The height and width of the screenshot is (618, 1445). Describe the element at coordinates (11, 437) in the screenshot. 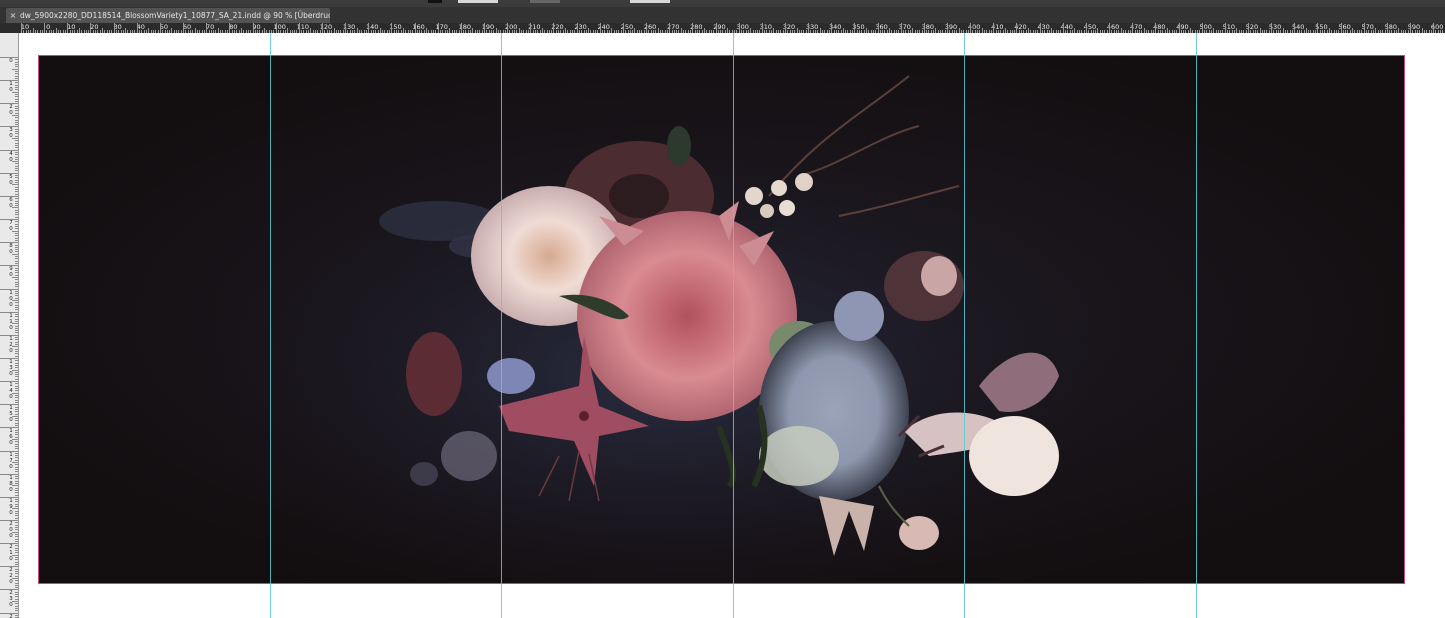

I see `ruler-label: 160` at that location.